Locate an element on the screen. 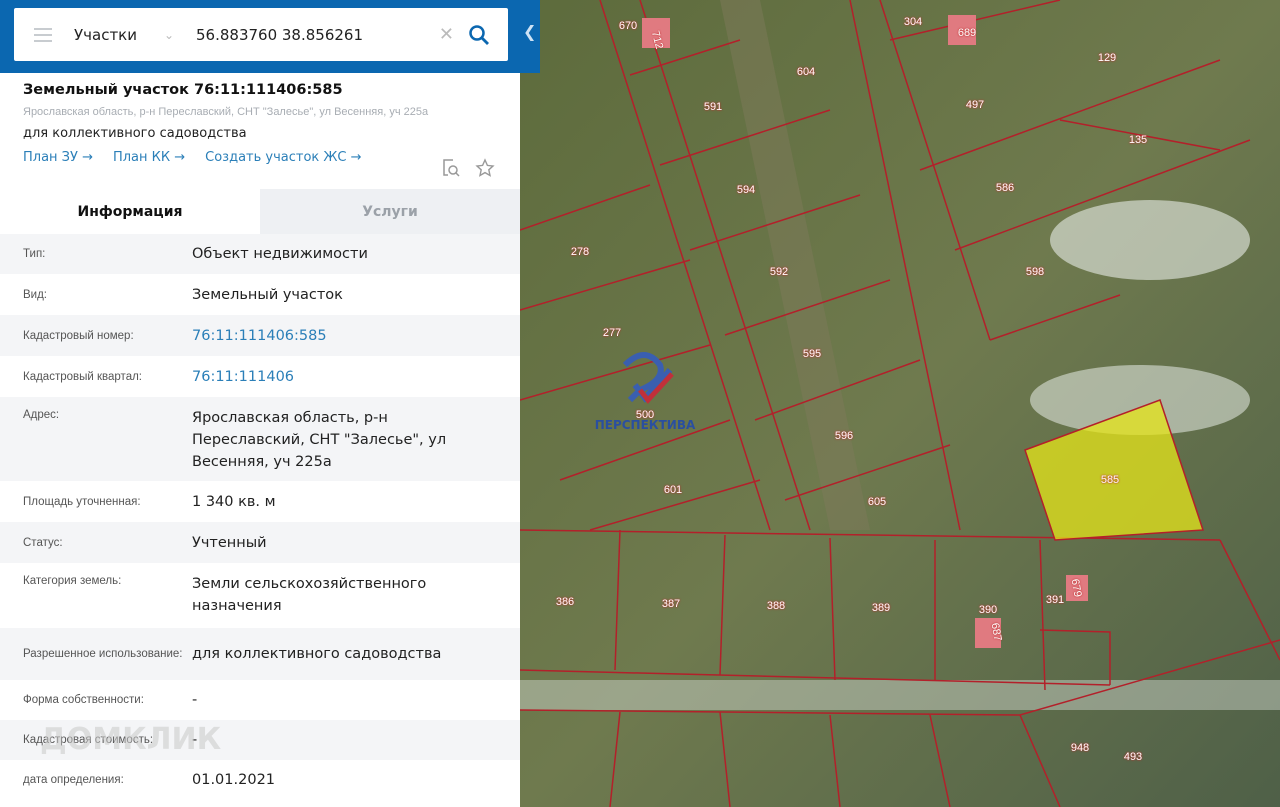 The width and height of the screenshot is (1280, 807). parcel-label: 595 is located at coordinates (812, 354).